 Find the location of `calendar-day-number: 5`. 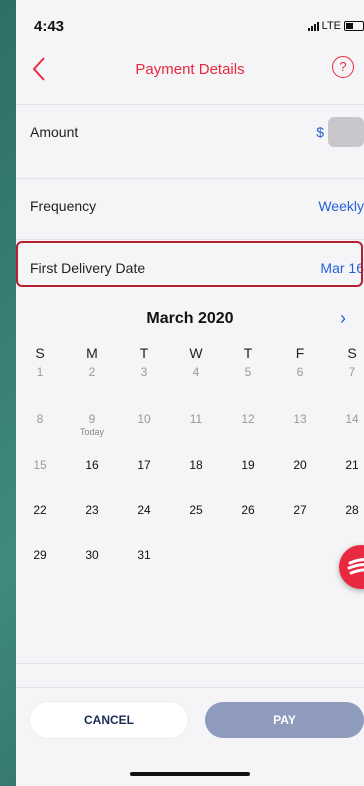

calendar-day-number: 5 is located at coordinates (248, 372).